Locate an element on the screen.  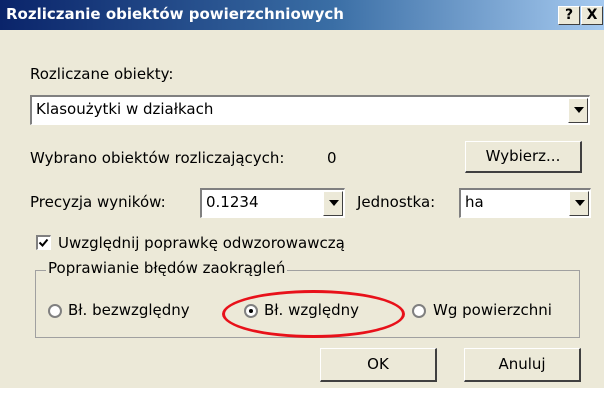
close-button: X is located at coordinates (592, 15).